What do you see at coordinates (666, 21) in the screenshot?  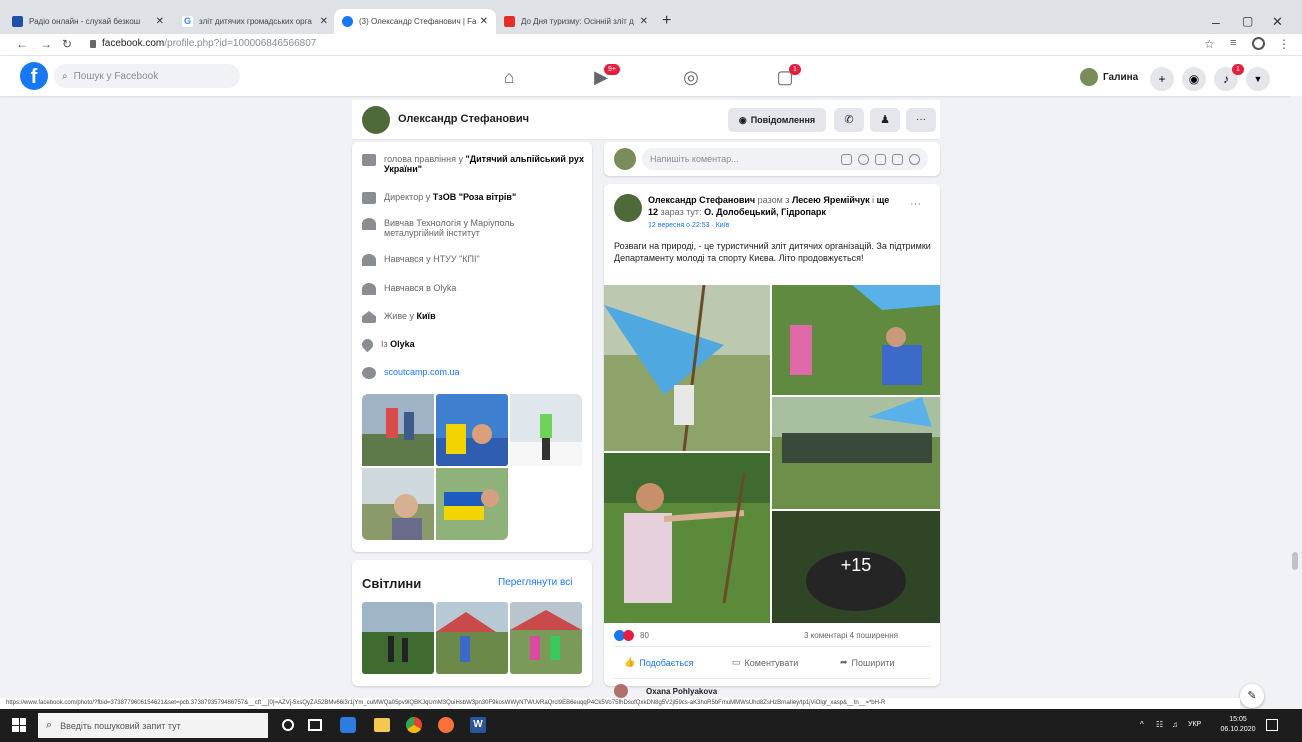 I see `new-tab-button: +` at bounding box center [666, 21].